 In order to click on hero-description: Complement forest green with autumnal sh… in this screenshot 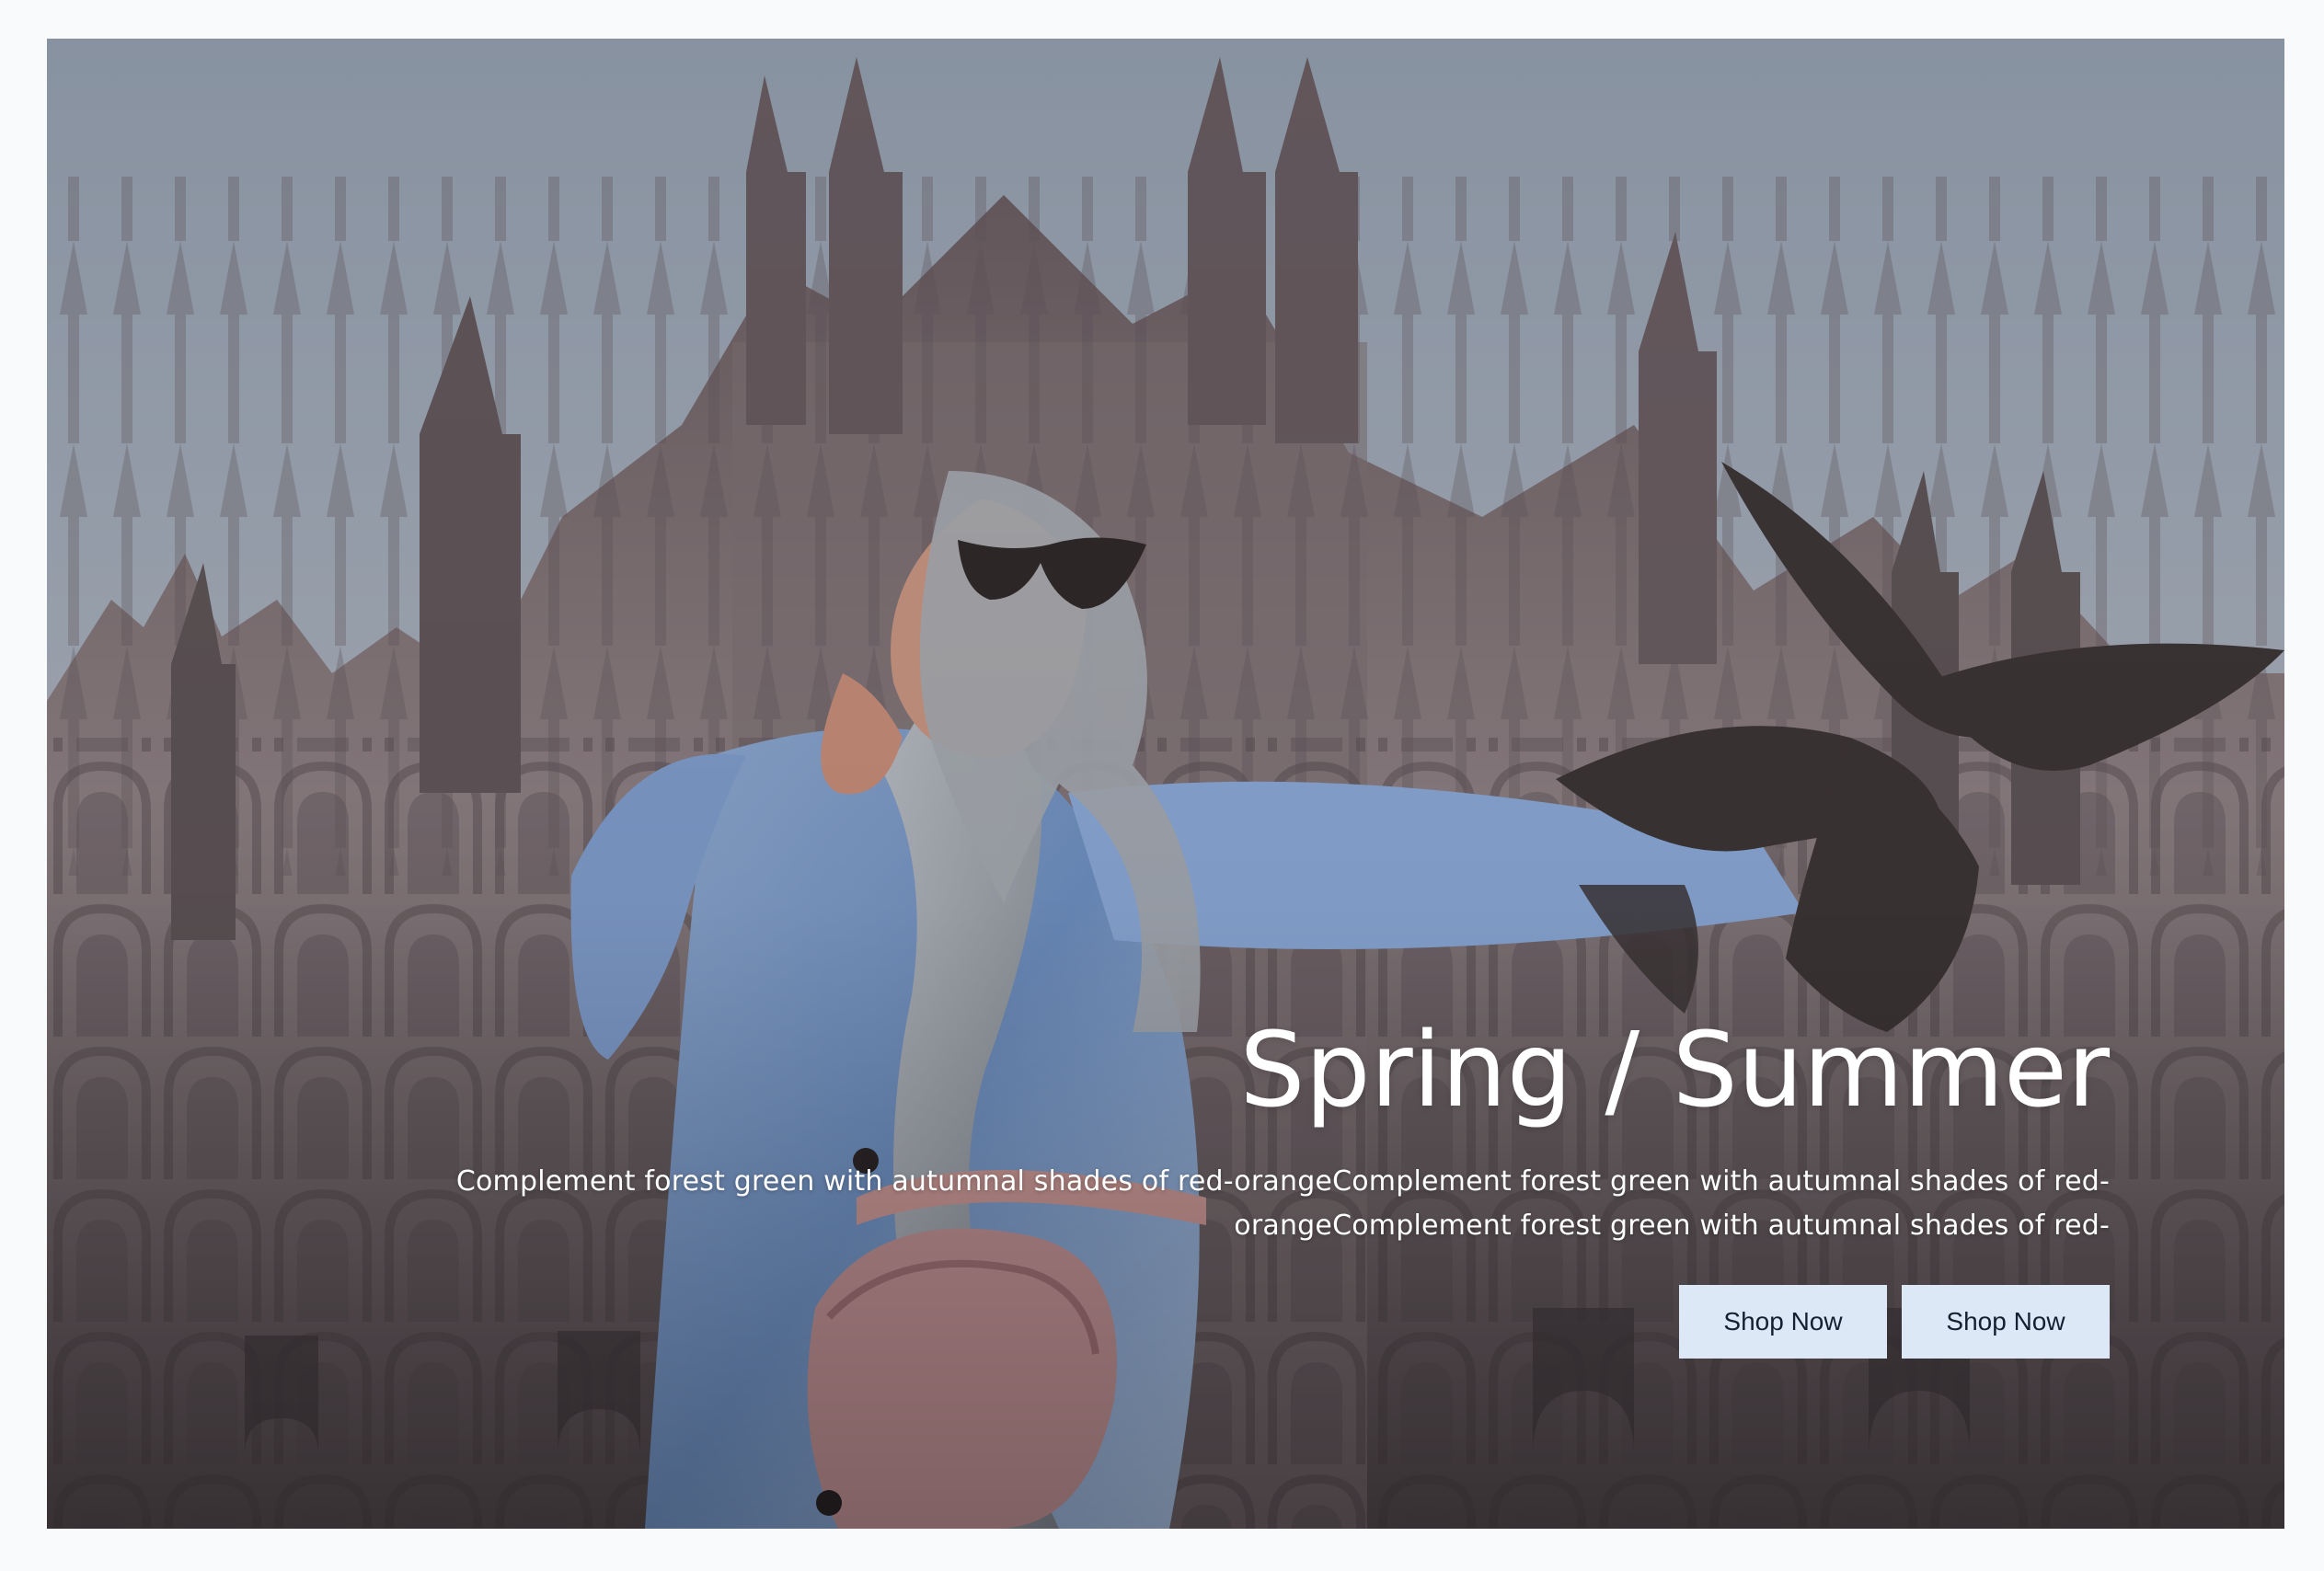, I will do `click(1254, 1204)`.